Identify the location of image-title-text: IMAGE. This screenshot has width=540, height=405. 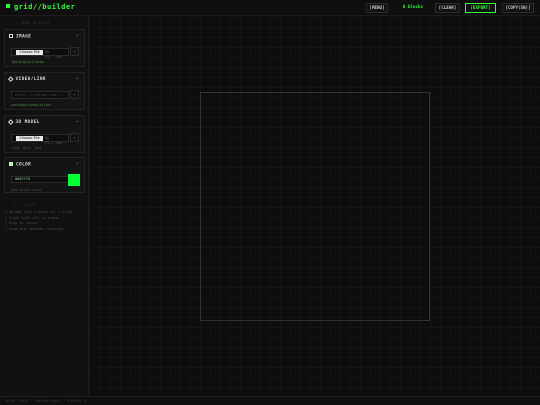
(24, 37).